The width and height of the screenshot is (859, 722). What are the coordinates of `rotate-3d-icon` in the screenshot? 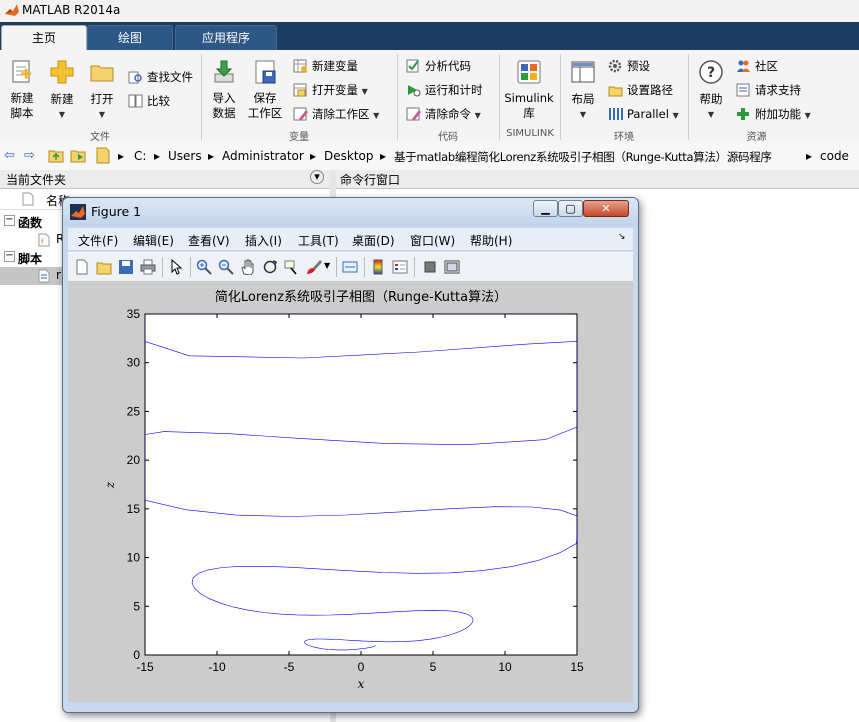 It's located at (270, 267).